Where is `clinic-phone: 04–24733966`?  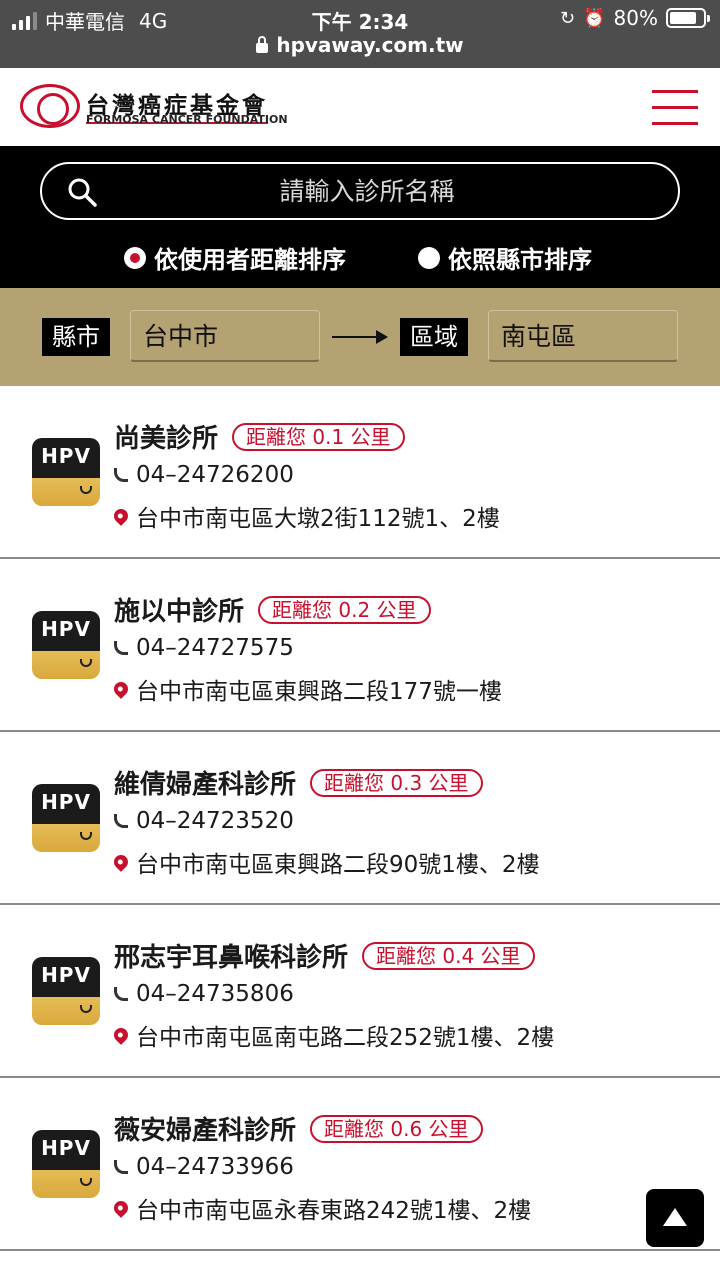
clinic-phone: 04–24733966 is located at coordinates (215, 1167).